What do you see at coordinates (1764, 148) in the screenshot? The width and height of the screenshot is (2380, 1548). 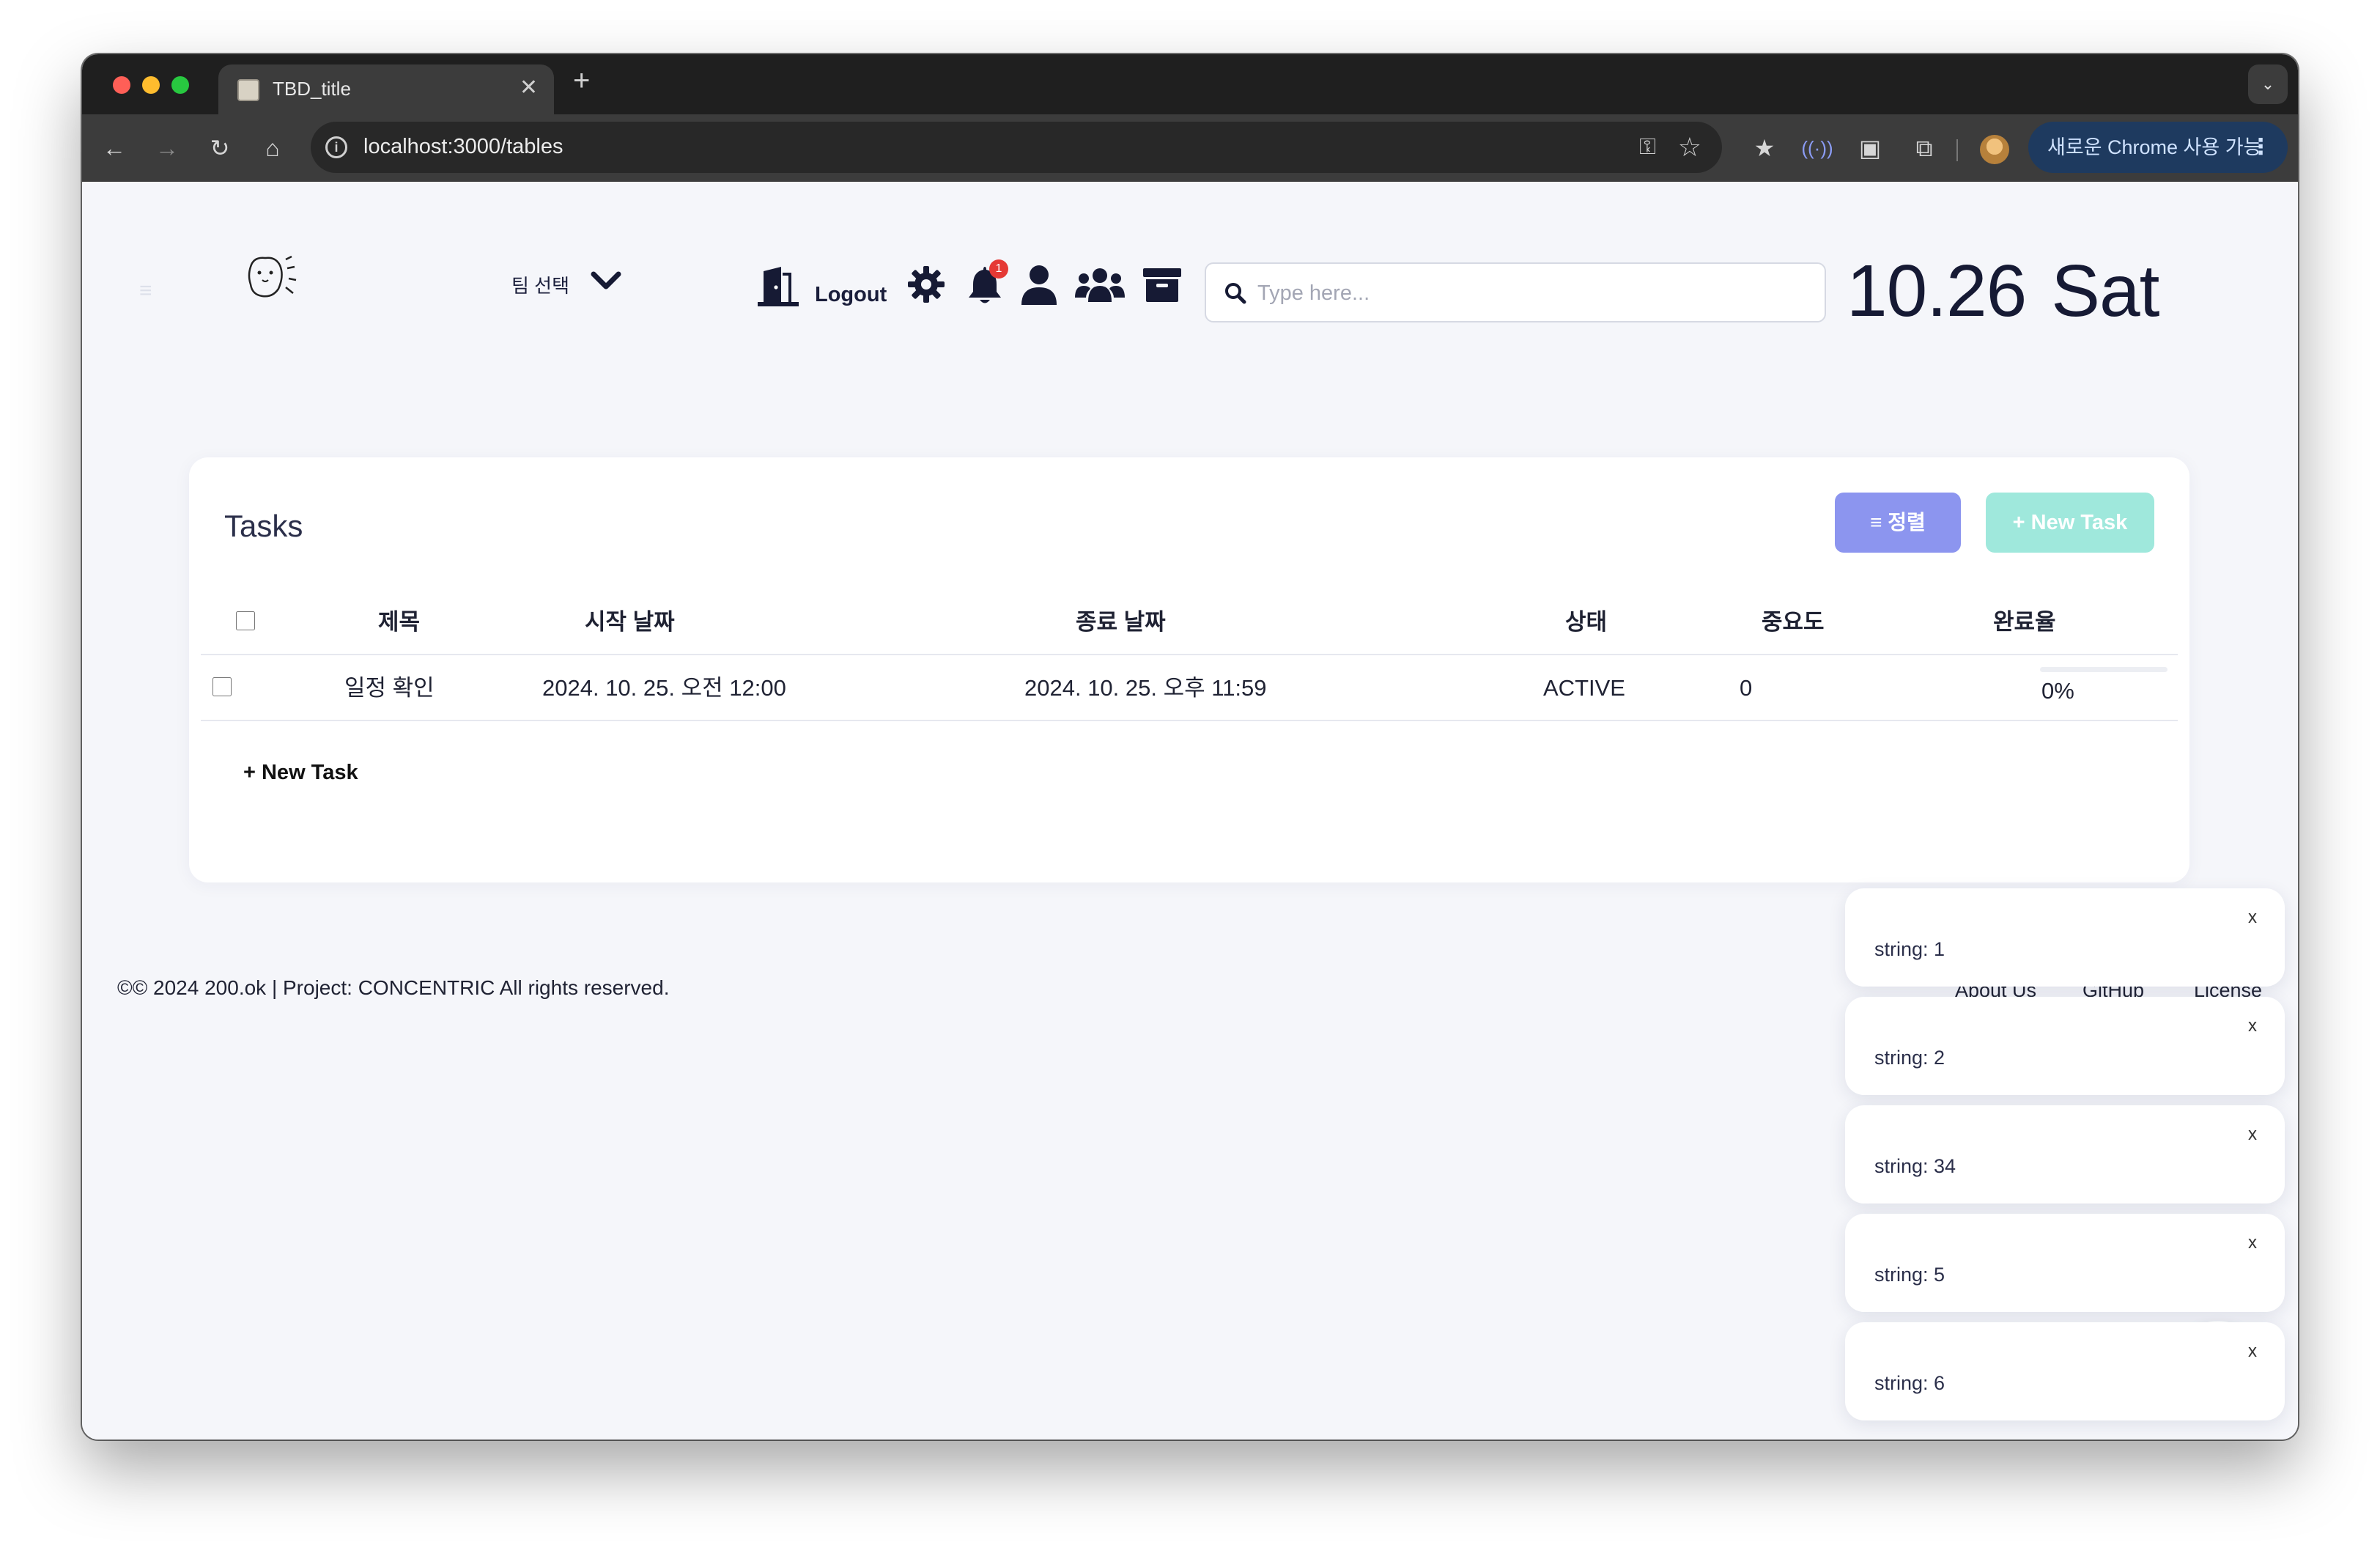 I see `bookmarks-star-icon: ★` at bounding box center [1764, 148].